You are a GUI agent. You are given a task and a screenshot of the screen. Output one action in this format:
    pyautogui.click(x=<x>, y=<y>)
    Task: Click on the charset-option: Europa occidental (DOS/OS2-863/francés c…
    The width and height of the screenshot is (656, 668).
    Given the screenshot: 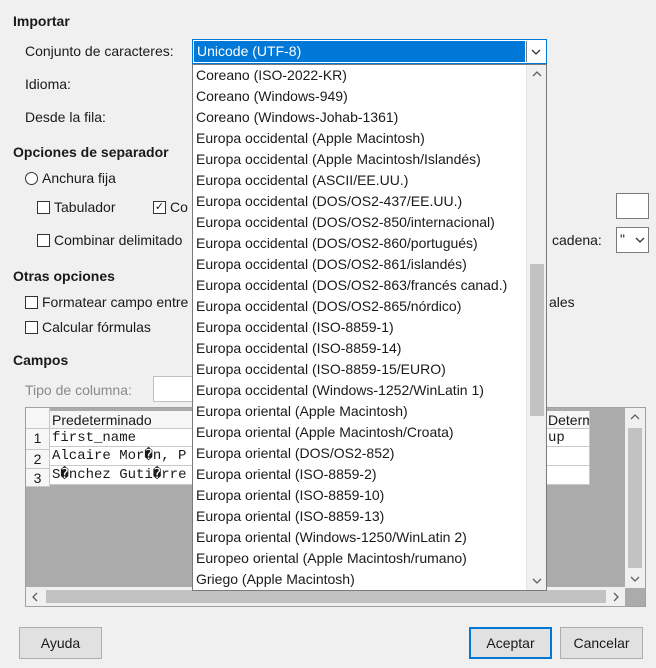 What is the action you would take?
    pyautogui.click(x=359, y=285)
    